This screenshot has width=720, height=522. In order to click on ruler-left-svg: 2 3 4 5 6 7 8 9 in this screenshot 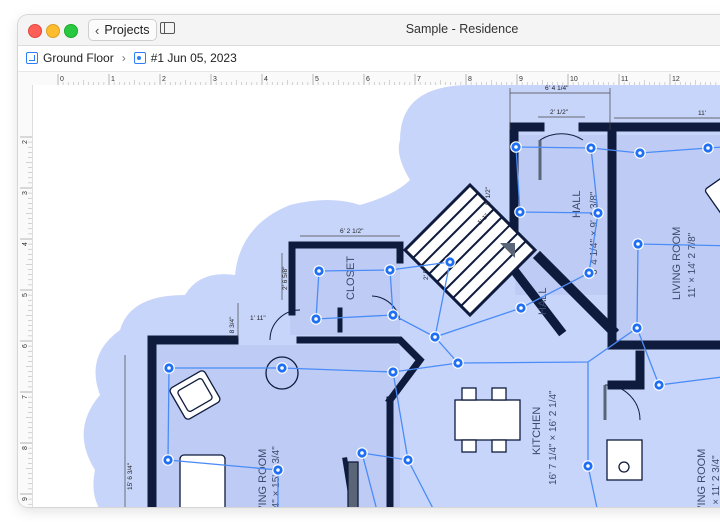, I will do `click(26, 320)`.